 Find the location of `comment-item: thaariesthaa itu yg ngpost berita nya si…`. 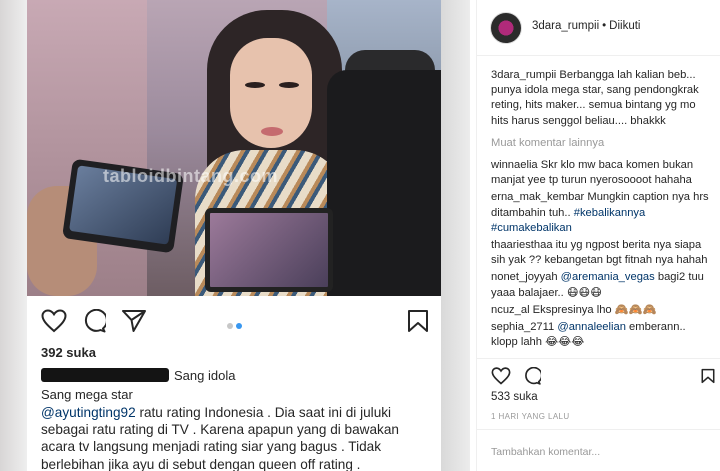

comment-item: thaariesthaa itu yg ngpost berita nya si… is located at coordinates (602, 253).